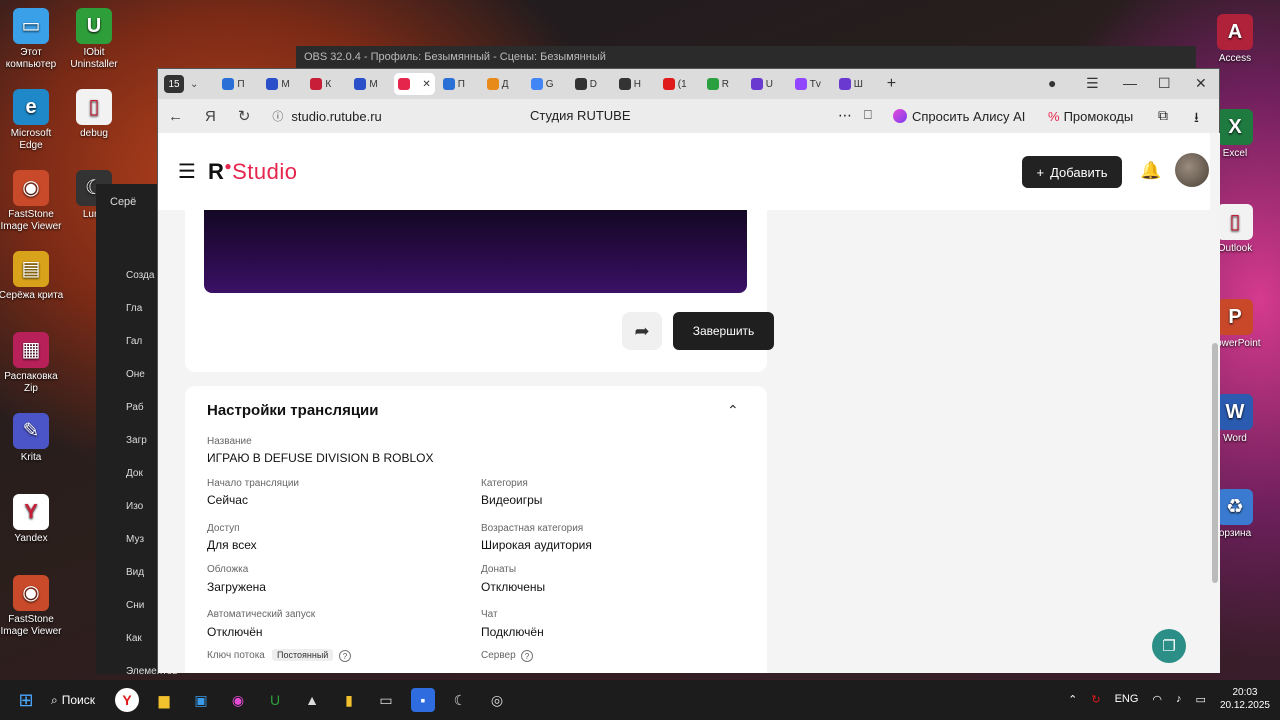 The image size is (1280, 720). What do you see at coordinates (135, 539) in the screenshot?
I see `explorer-nav-item: Муз` at bounding box center [135, 539].